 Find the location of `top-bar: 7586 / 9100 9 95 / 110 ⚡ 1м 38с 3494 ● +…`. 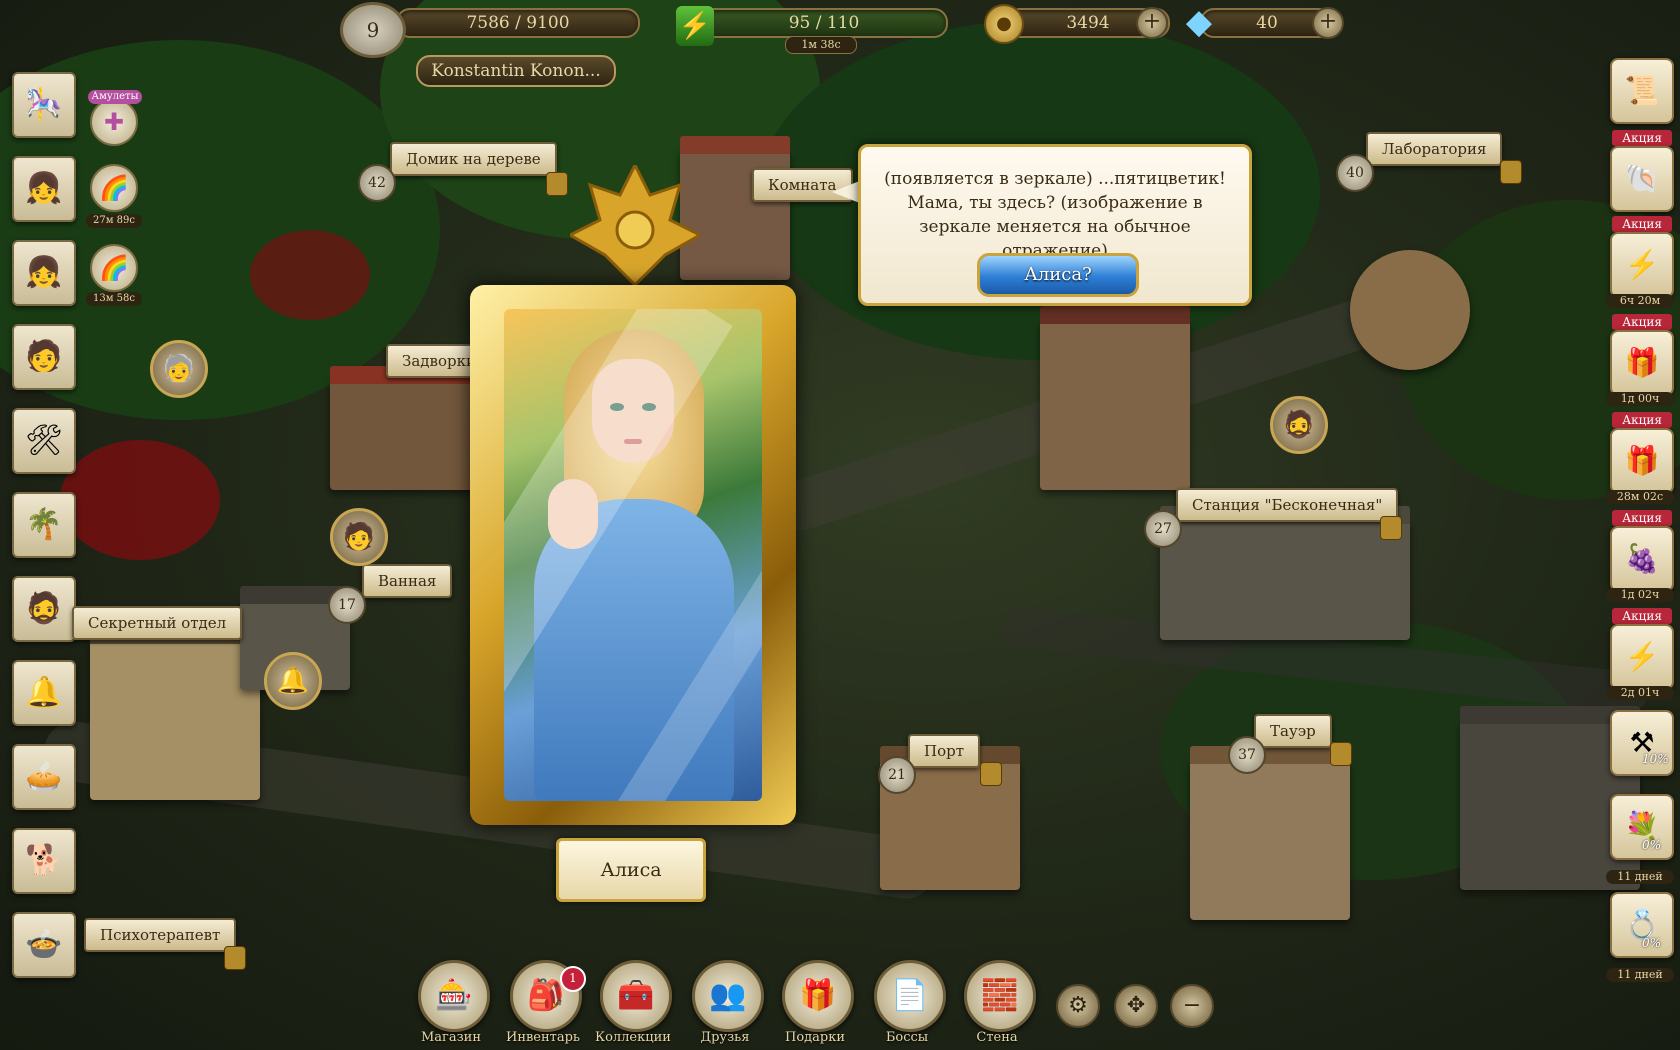

top-bar: 7586 / 9100 9 95 / 110 ⚡ 1м 38с 3494 ● +… is located at coordinates (840, 29).